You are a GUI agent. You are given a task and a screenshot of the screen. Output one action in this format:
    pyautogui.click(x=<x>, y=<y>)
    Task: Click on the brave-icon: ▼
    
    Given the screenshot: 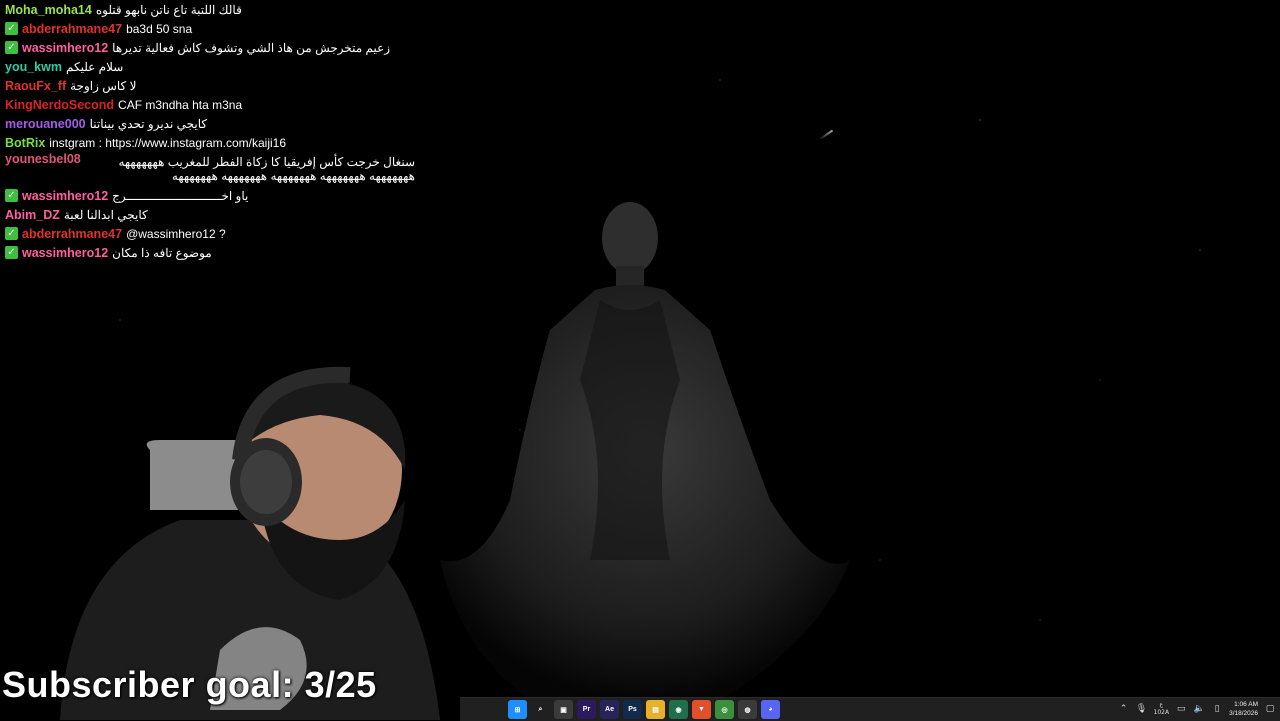 What is the action you would take?
    pyautogui.click(x=701, y=709)
    